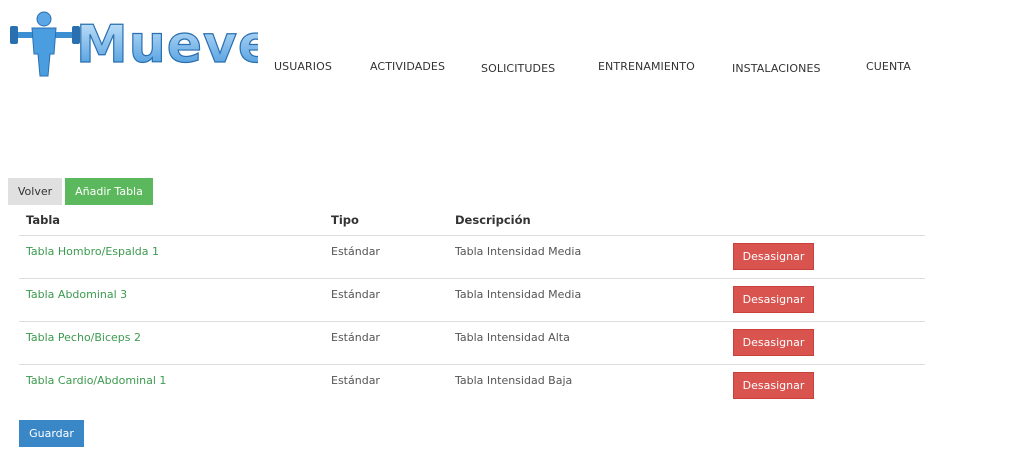 The height and width of the screenshot is (457, 1012). I want to click on table-description: Tabla Intensidad Alta, so click(512, 337).